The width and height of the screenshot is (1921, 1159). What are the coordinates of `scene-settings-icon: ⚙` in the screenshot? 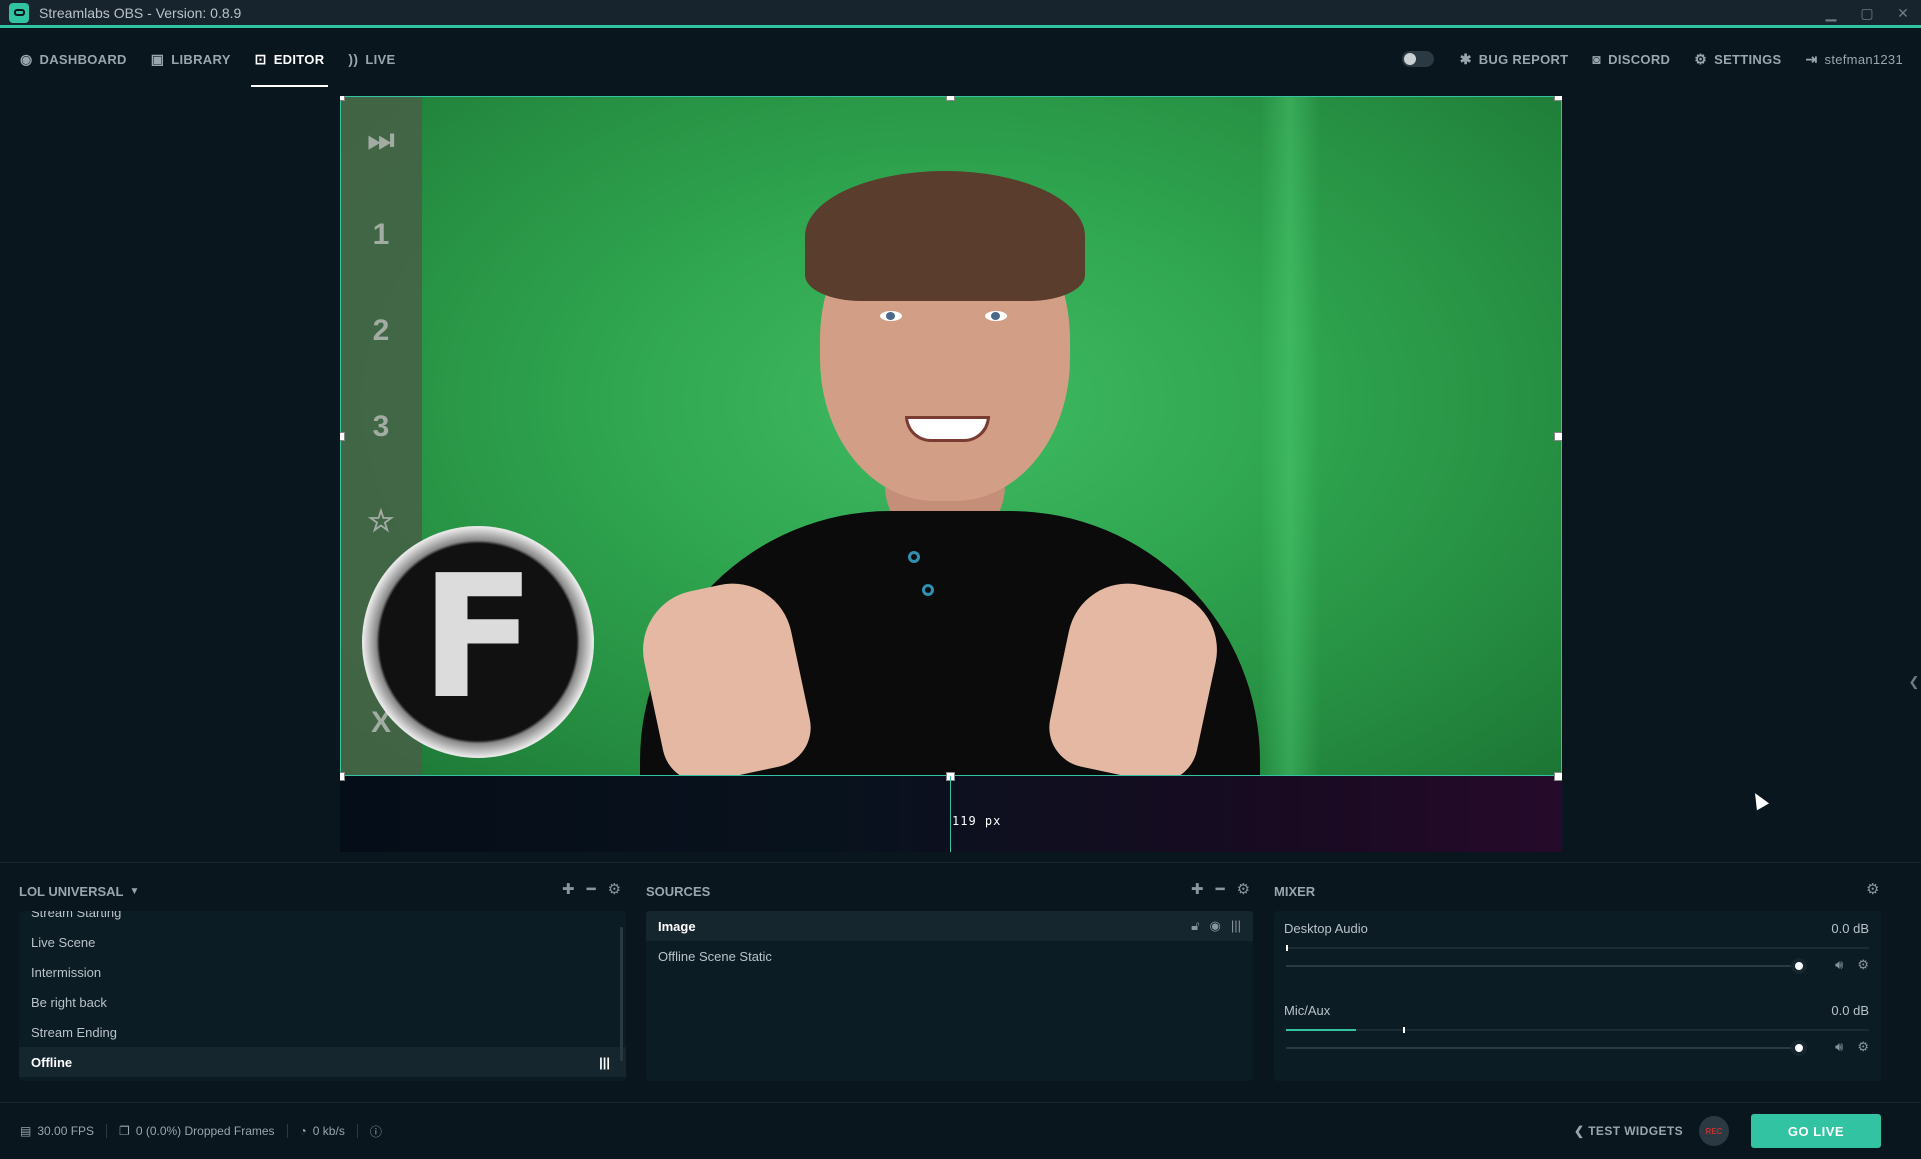 It's located at (614, 889).